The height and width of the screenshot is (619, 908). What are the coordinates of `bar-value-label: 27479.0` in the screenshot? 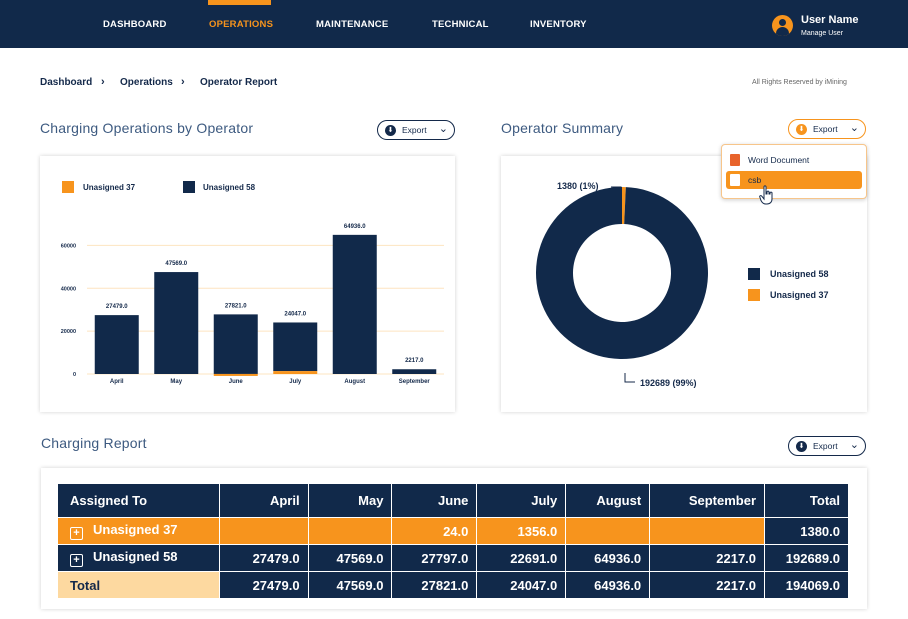 It's located at (117, 307).